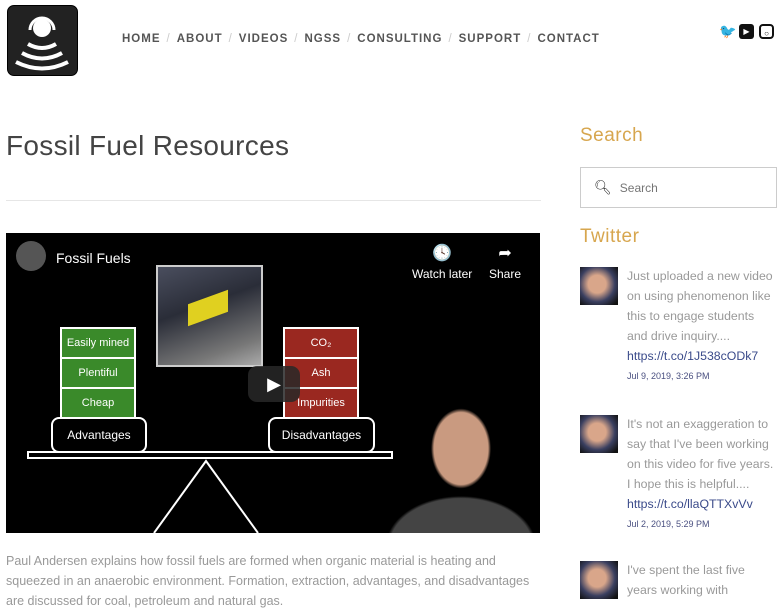 The height and width of the screenshot is (611, 777). I want to click on nav-support: SUPPORT, so click(490, 39).